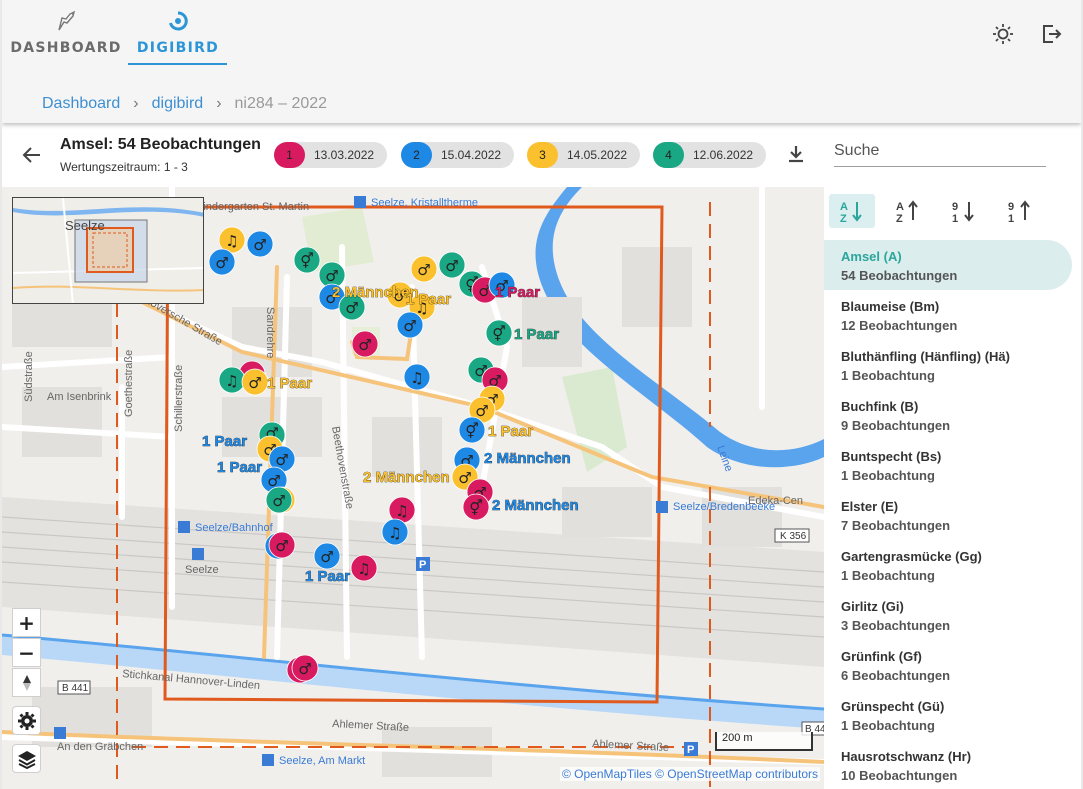 Image resolution: width=1083 pixels, height=789 pixels. I want to click on svg-text: 9, so click(1011, 207).